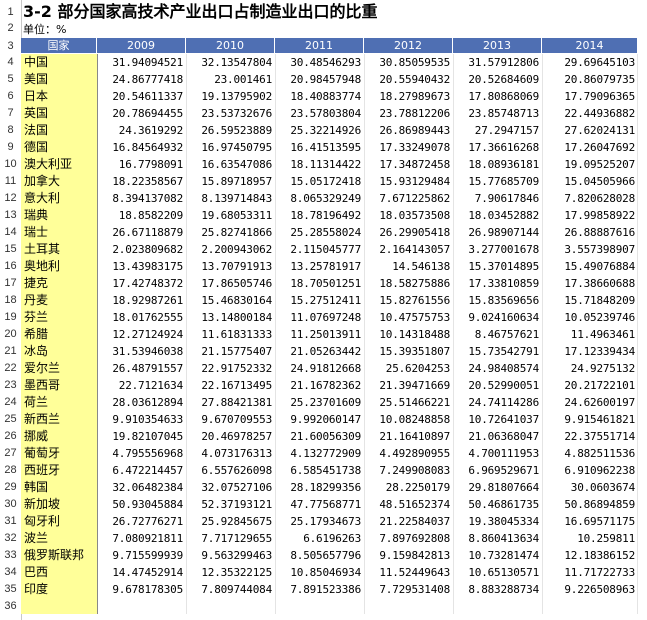 Image resolution: width=647 pixels, height=620 pixels. Describe the element at coordinates (141, 572) in the screenshot. I see `value-cell: 14.47452914` at that location.